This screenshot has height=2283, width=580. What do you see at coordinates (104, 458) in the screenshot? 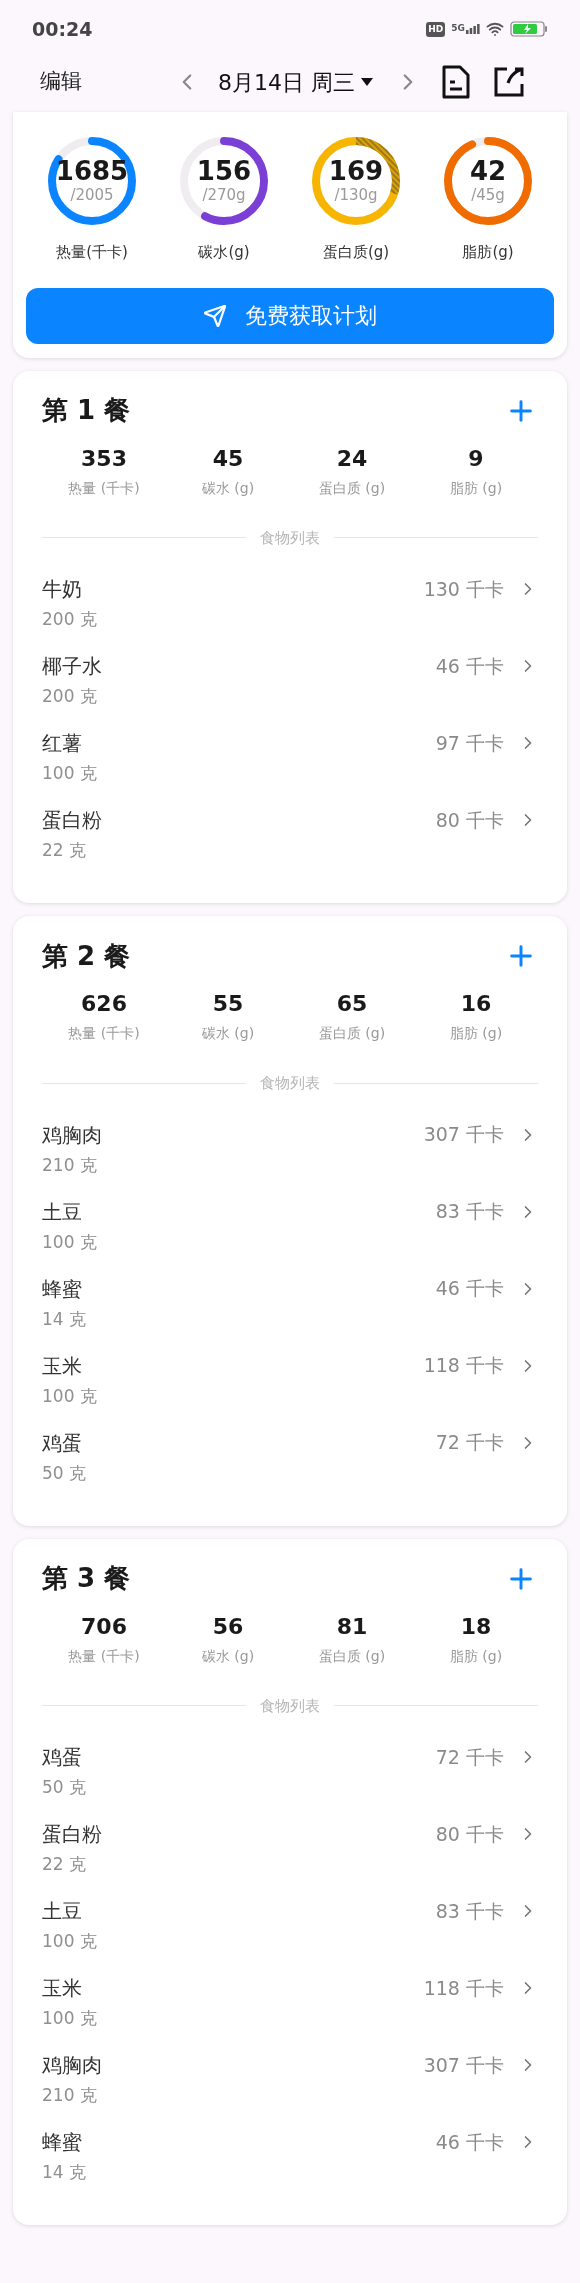
I see `total-value: 353` at bounding box center [104, 458].